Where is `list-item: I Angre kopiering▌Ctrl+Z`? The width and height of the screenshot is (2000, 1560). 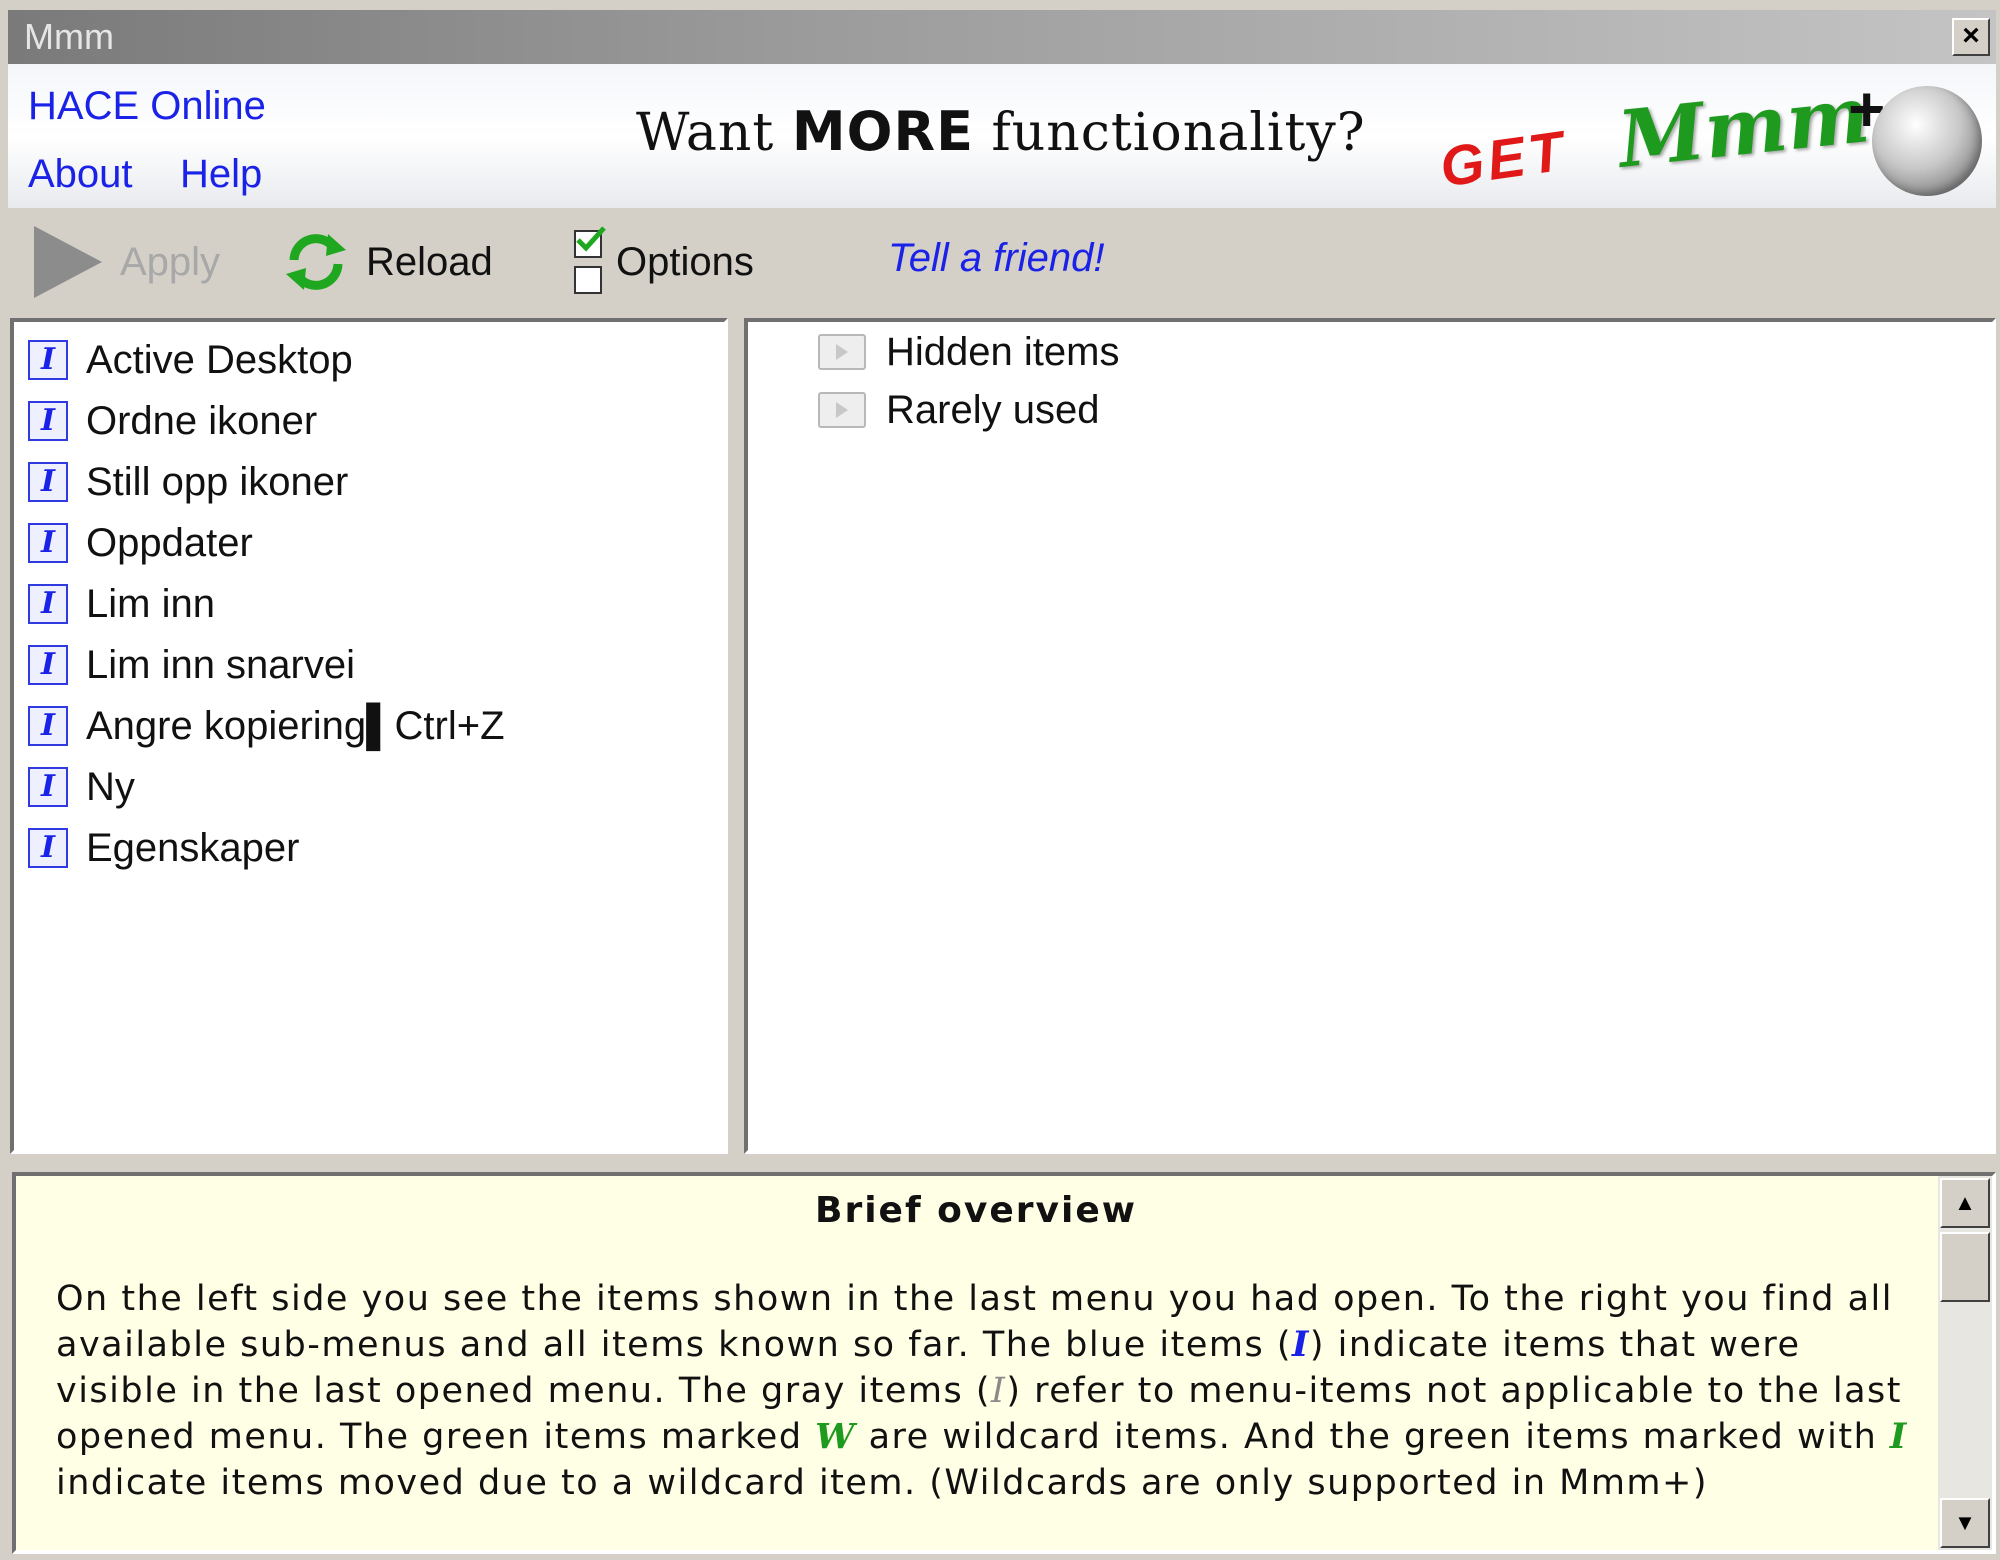 list-item: I Angre kopiering▌Ctrl+Z is located at coordinates (266, 726).